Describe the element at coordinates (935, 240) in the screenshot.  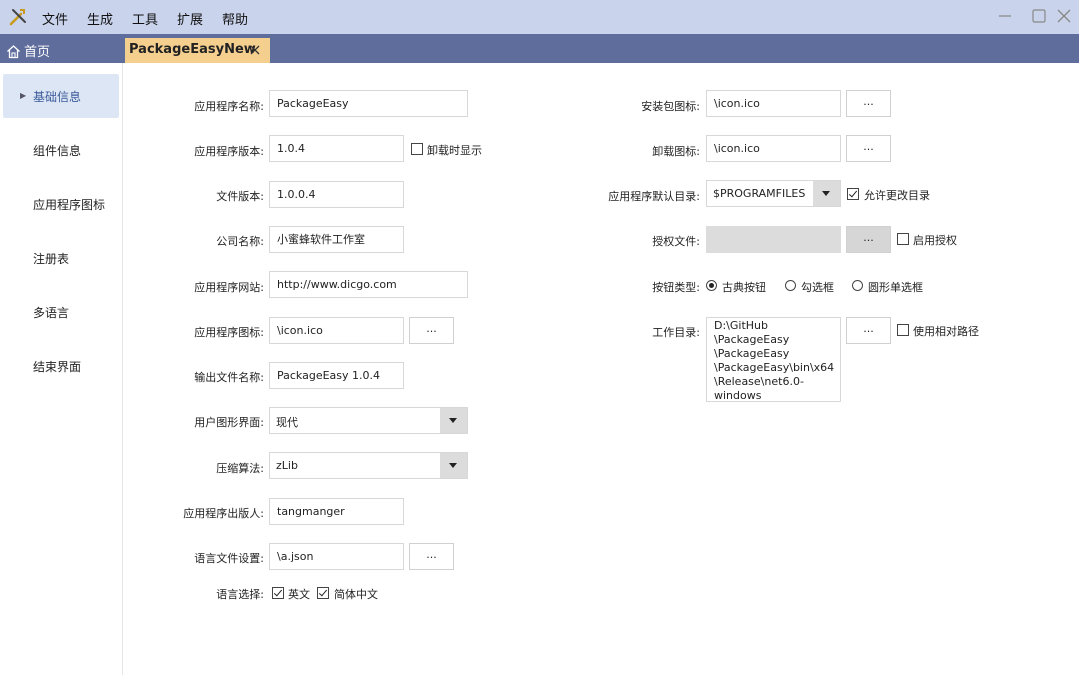
I see `enable-license-label: 启用授权` at that location.